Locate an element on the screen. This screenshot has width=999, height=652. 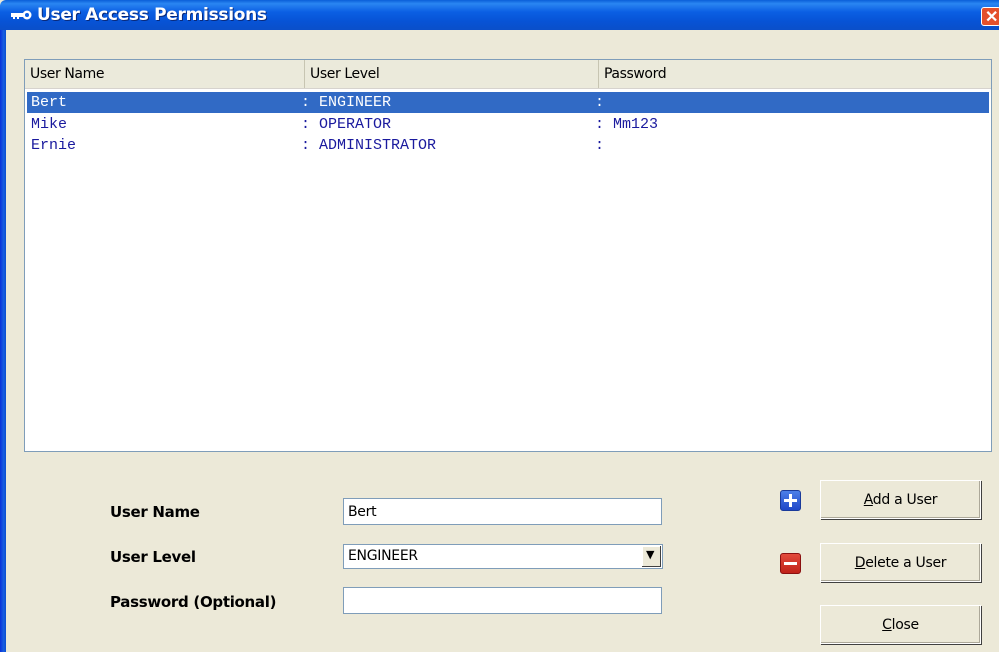
close-icon: ✕ is located at coordinates (992, 17).